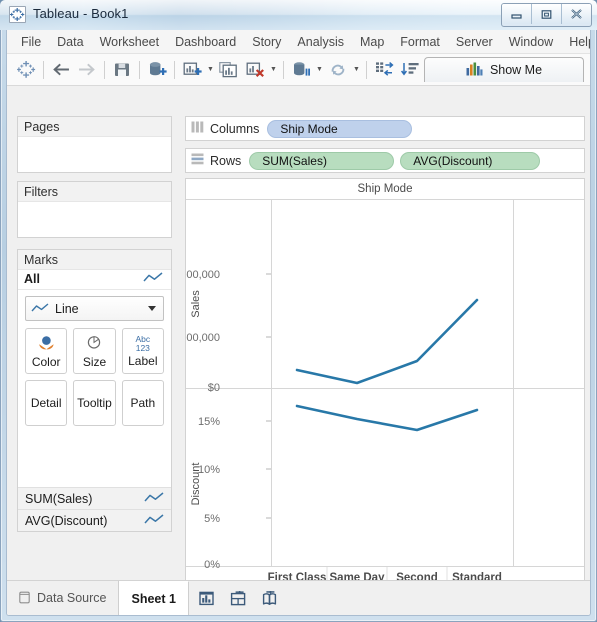 The width and height of the screenshot is (597, 622). I want to click on pause-updates-dropdown-icon: ▼, so click(319, 70).